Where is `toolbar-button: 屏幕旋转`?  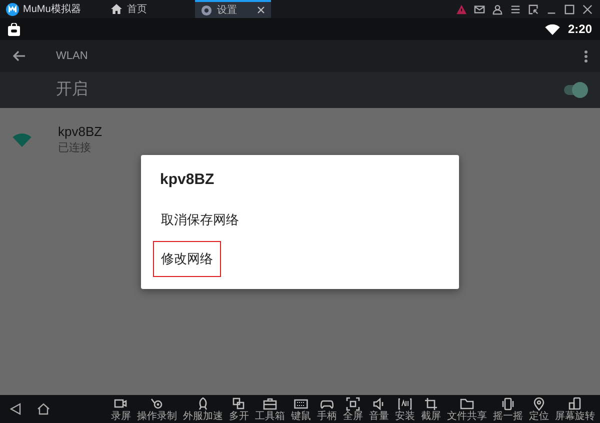 toolbar-button: 屏幕旋转 is located at coordinates (575, 409).